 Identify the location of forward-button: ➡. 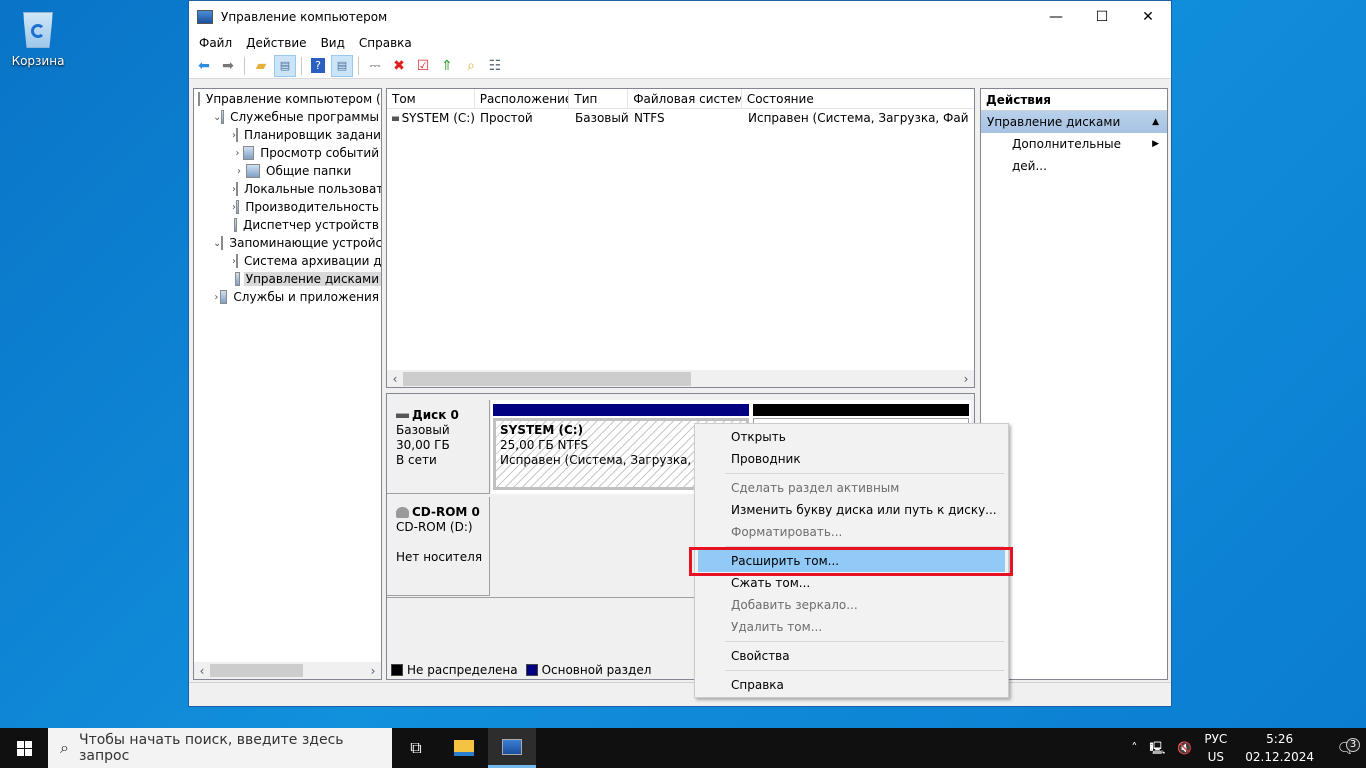
(228, 66).